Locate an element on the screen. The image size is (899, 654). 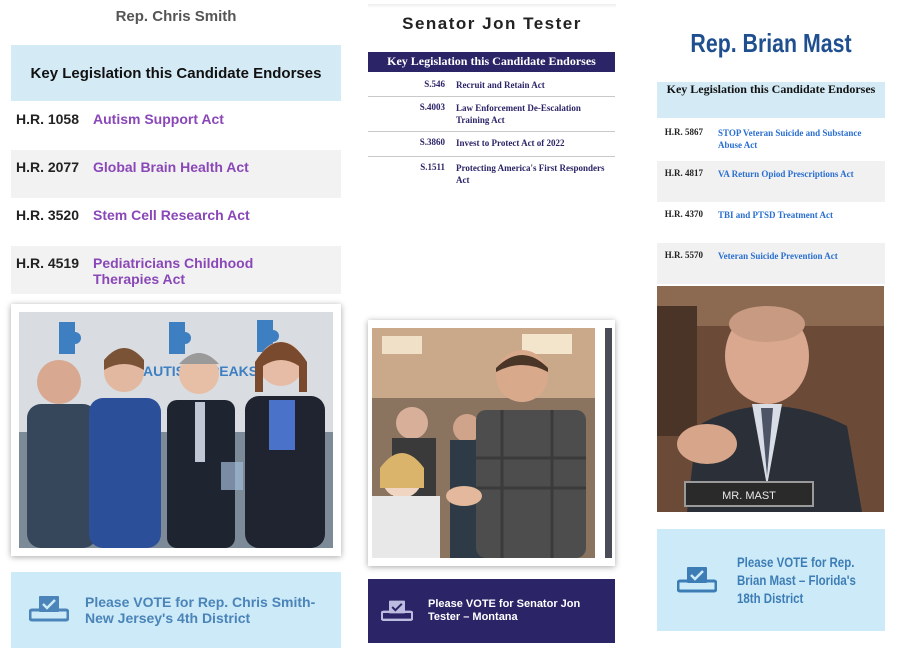
bill-title-link: Pediatricians Childhood Therapies Act is located at coordinates (208, 274).